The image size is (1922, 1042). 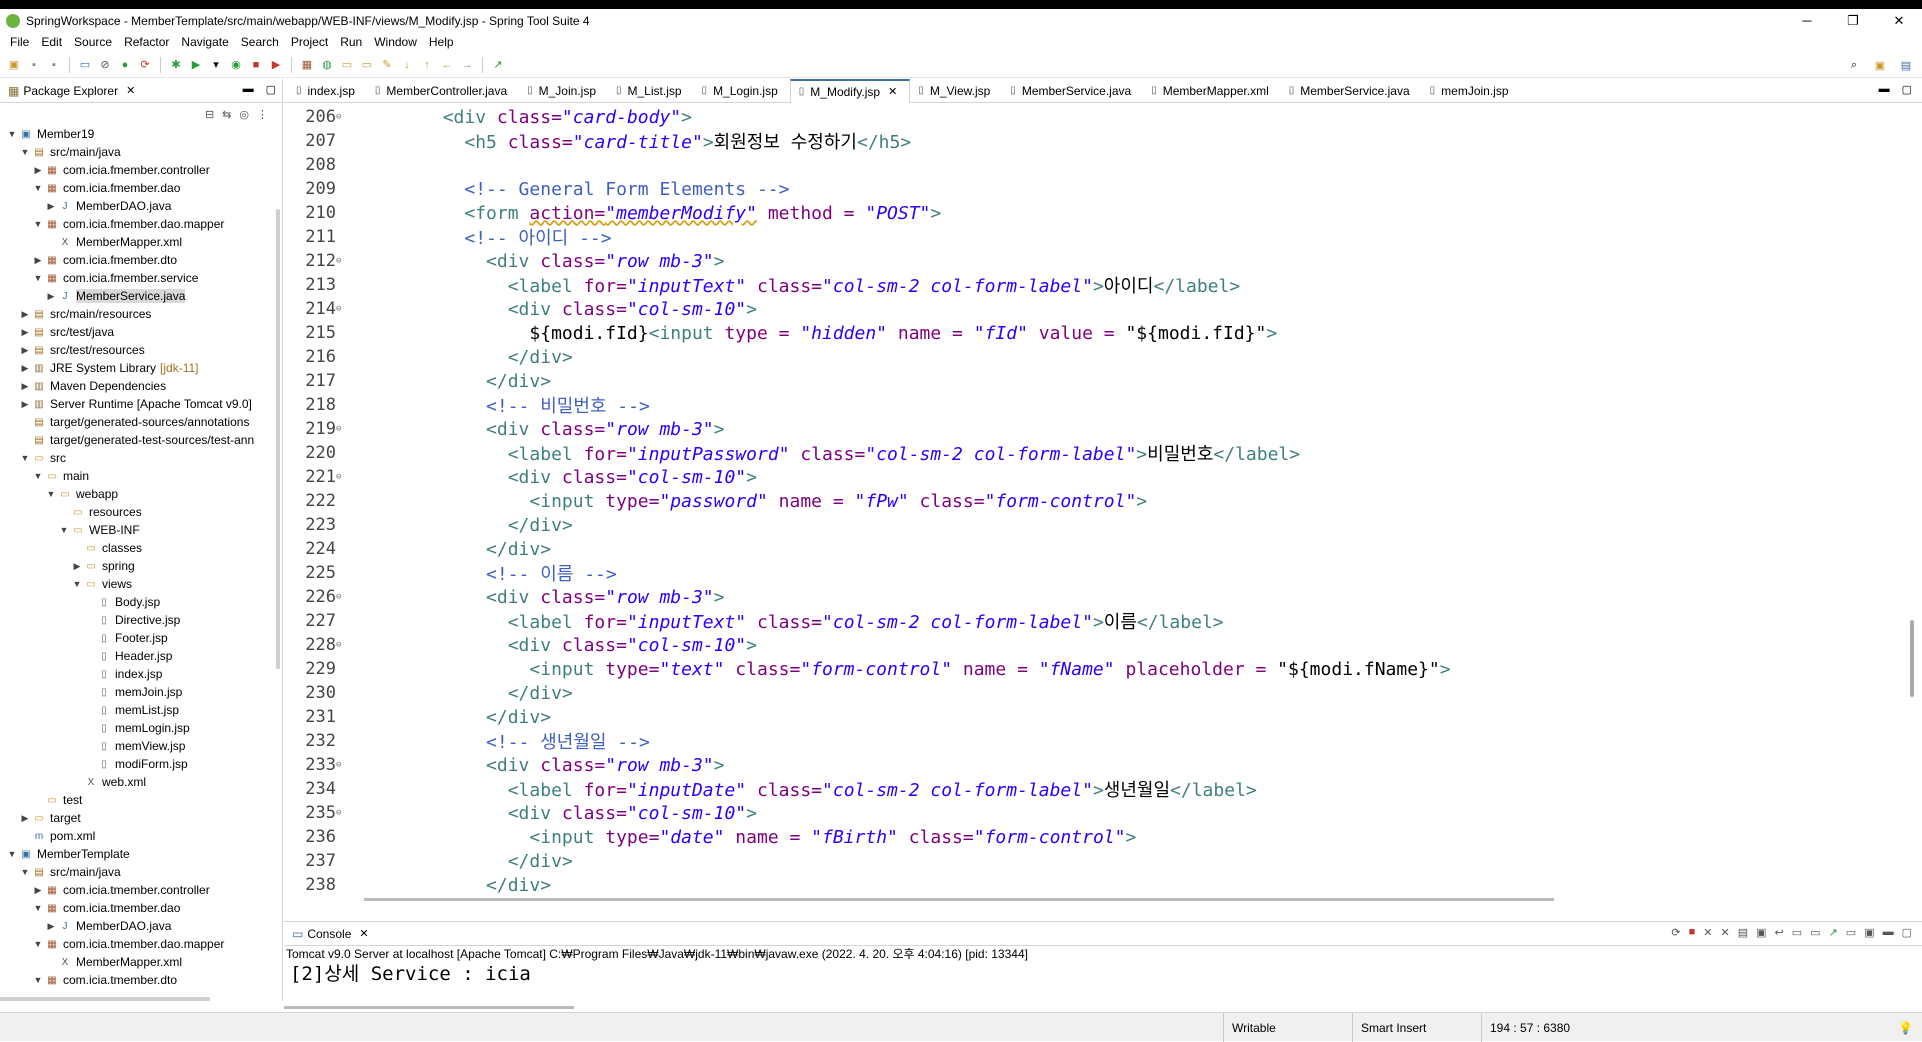 I want to click on close-button: ✕, so click(x=1899, y=20).